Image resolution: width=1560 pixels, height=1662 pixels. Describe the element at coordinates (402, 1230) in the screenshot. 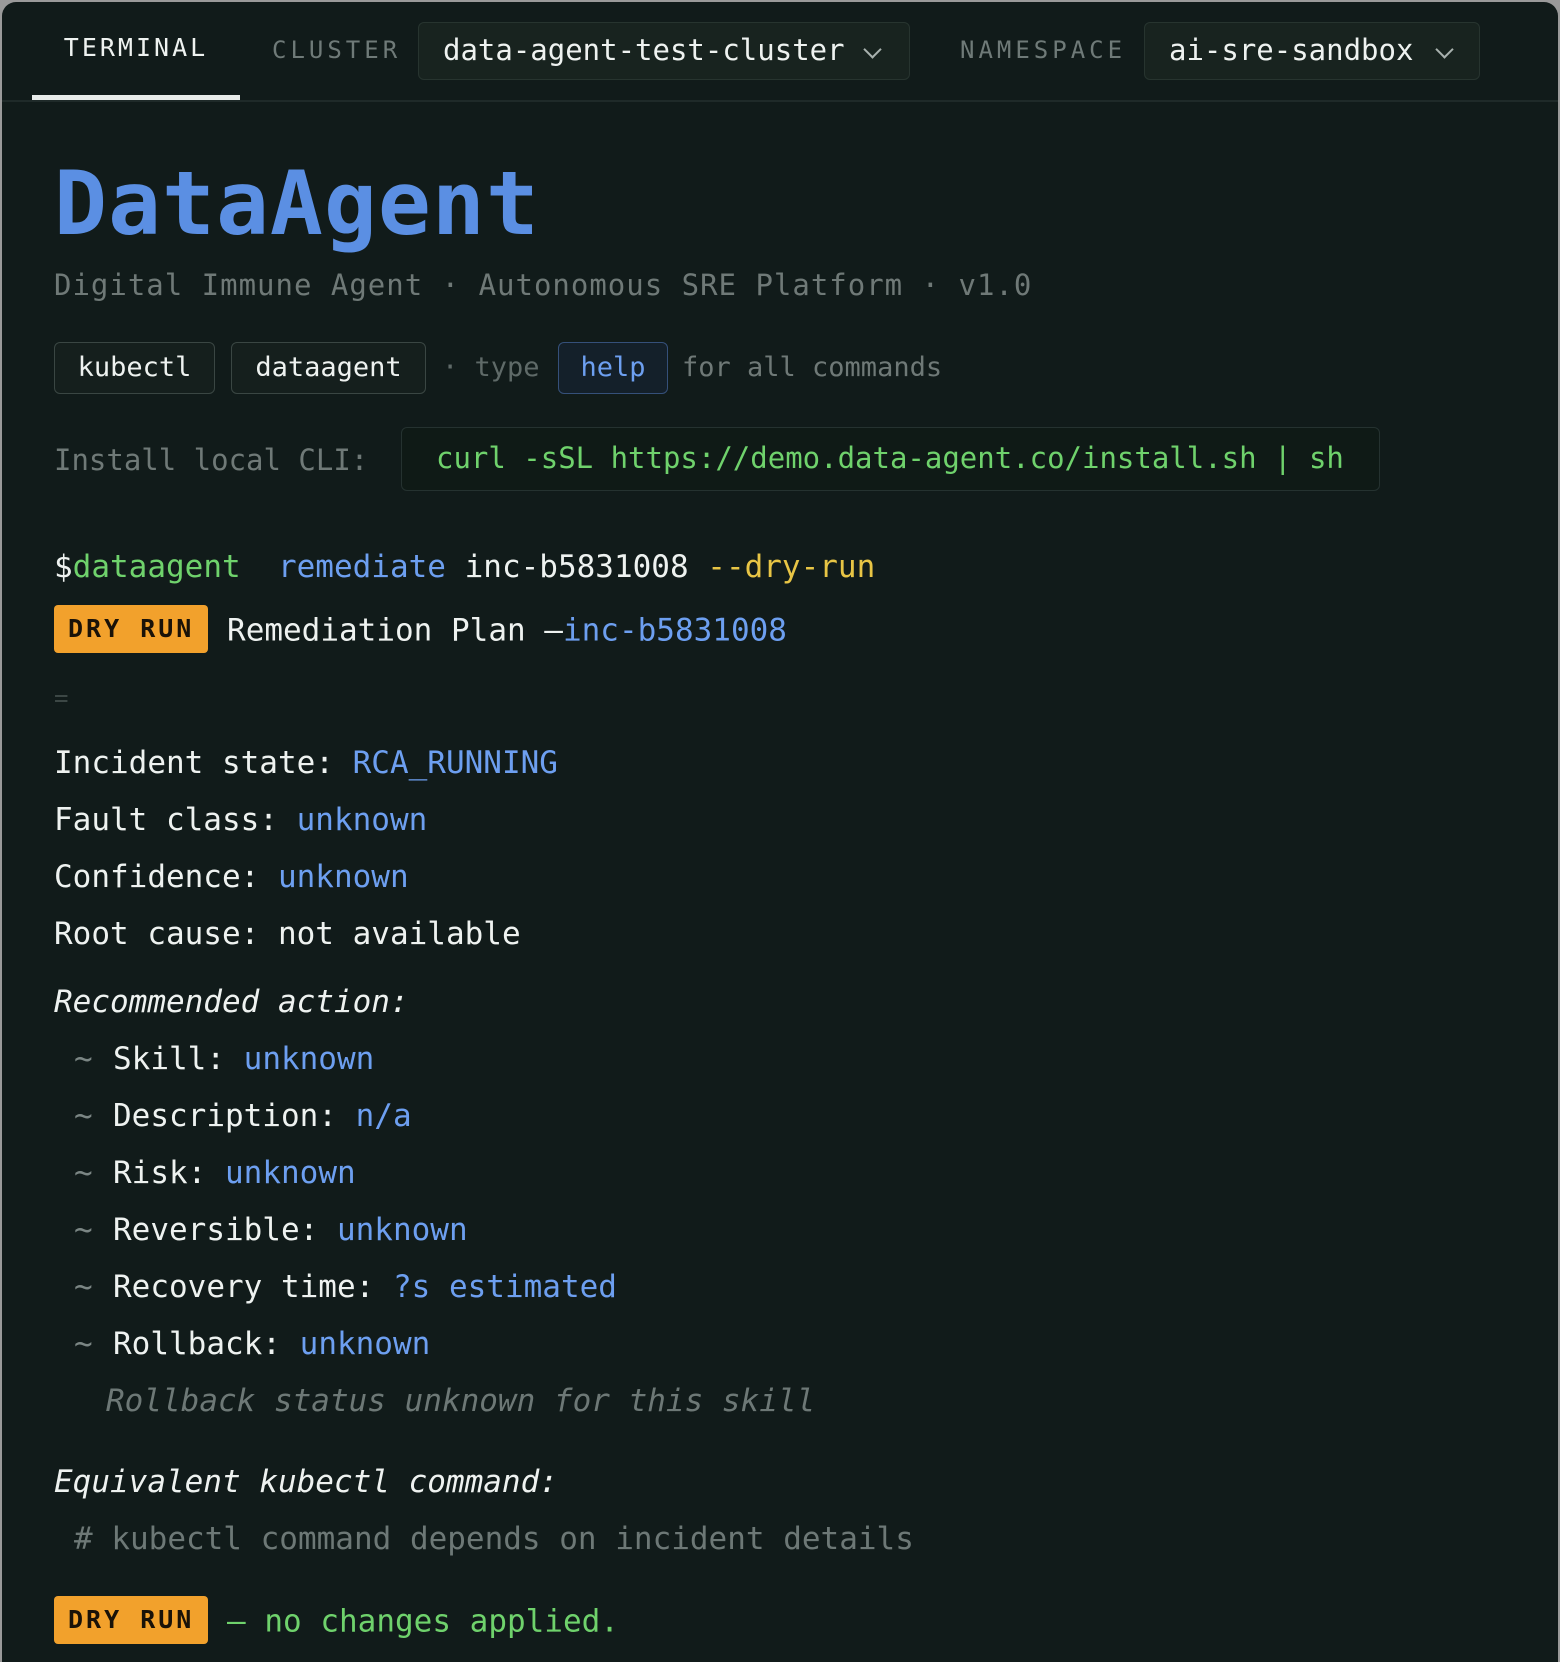

I see `reversible-value: unknown` at that location.